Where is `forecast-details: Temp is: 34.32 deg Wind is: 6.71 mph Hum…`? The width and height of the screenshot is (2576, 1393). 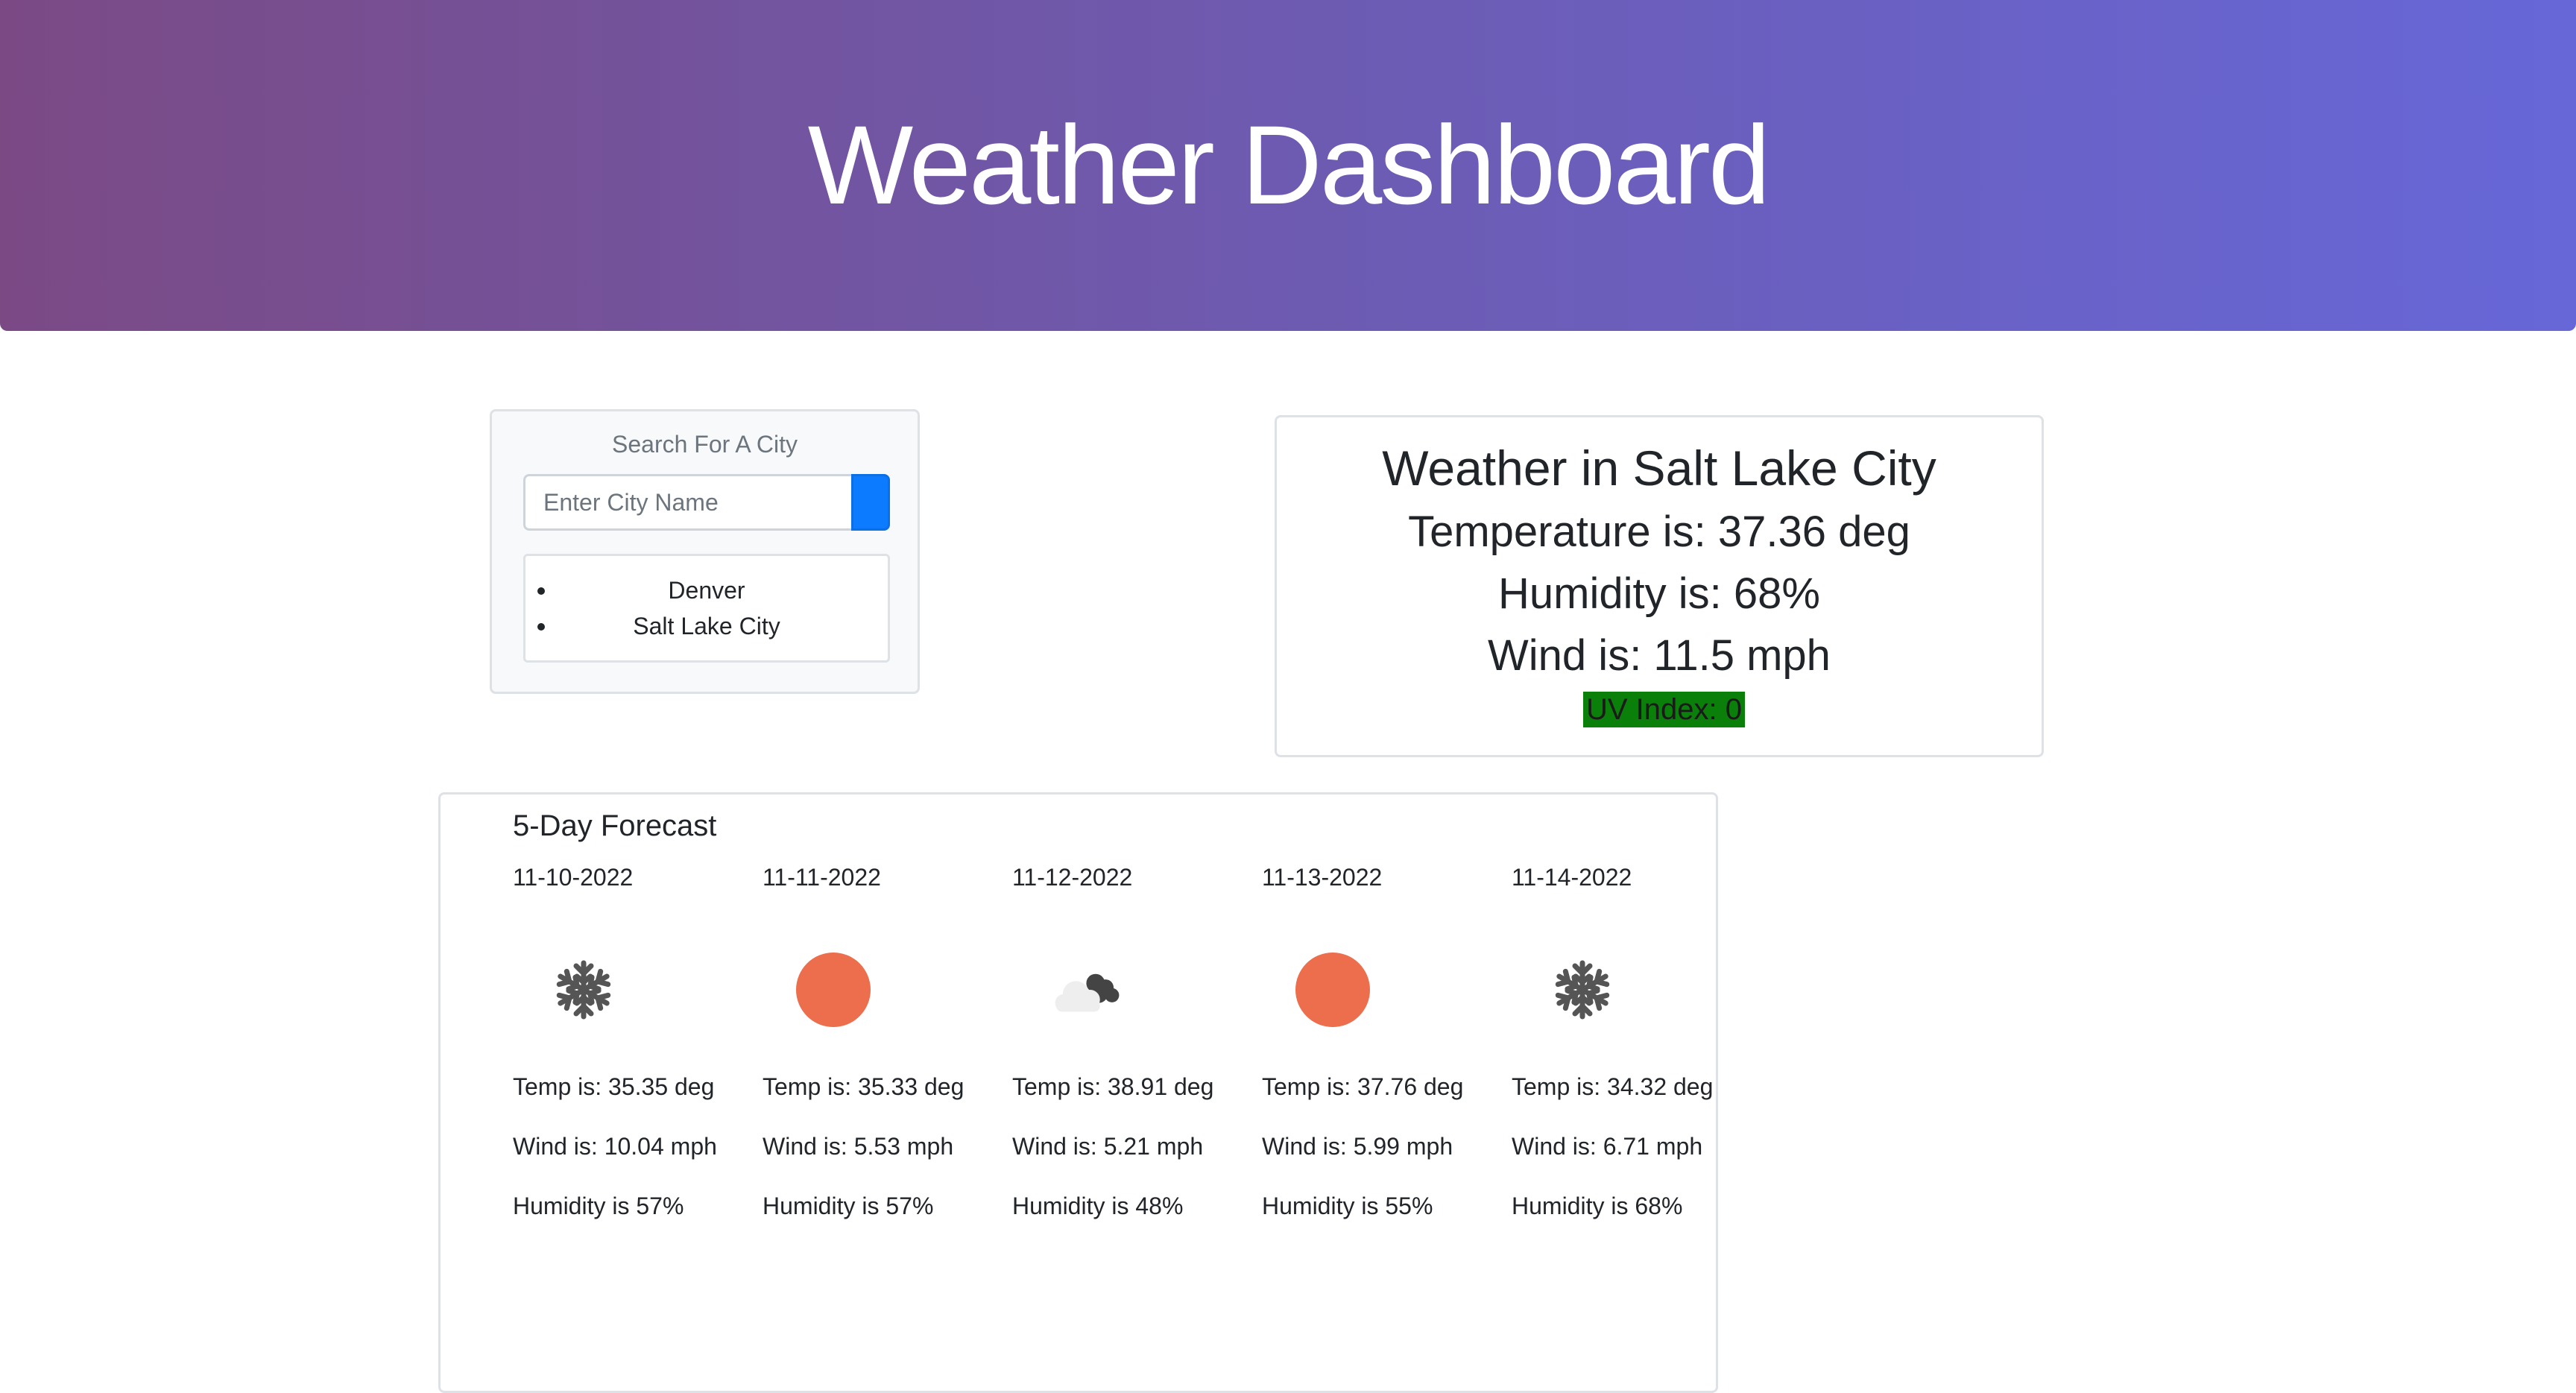 forecast-details: Temp is: 34.32 deg Wind is: 6.71 mph Hum… is located at coordinates (1620, 1158).